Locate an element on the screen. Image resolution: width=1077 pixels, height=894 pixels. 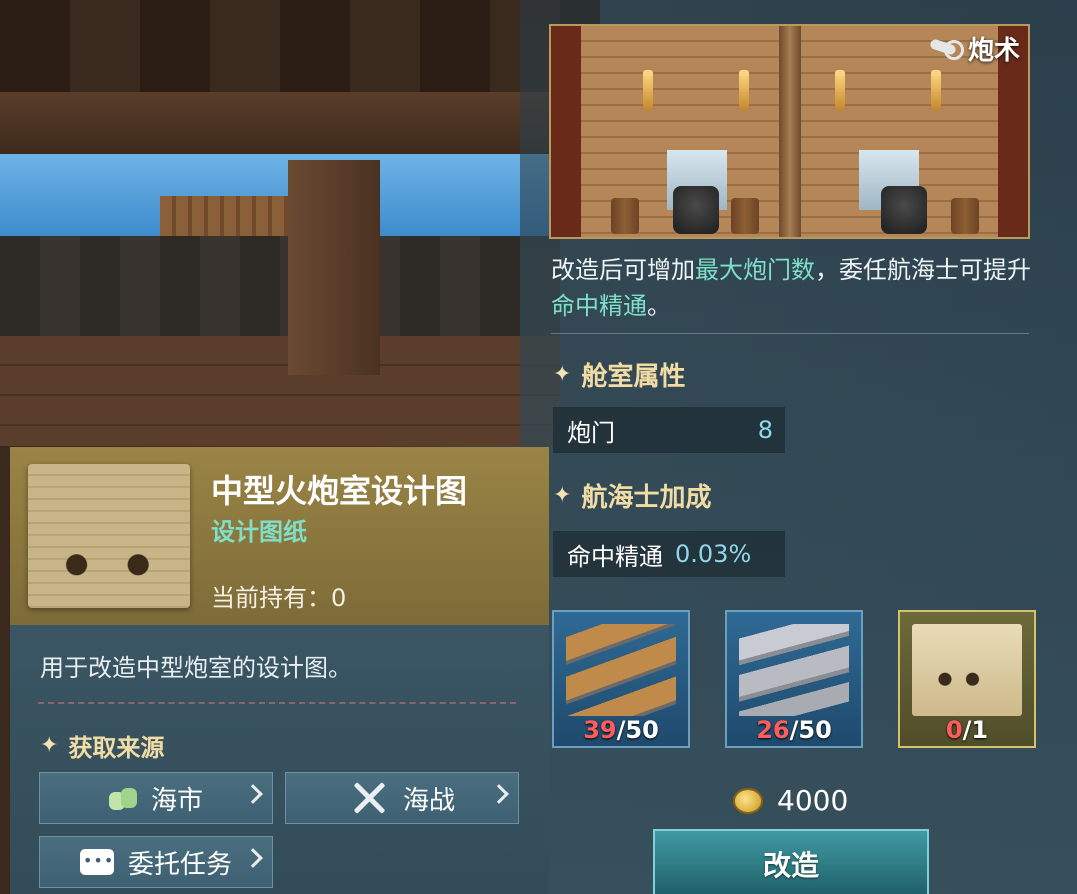
blueprint-thumbnail is located at coordinates (109, 536).